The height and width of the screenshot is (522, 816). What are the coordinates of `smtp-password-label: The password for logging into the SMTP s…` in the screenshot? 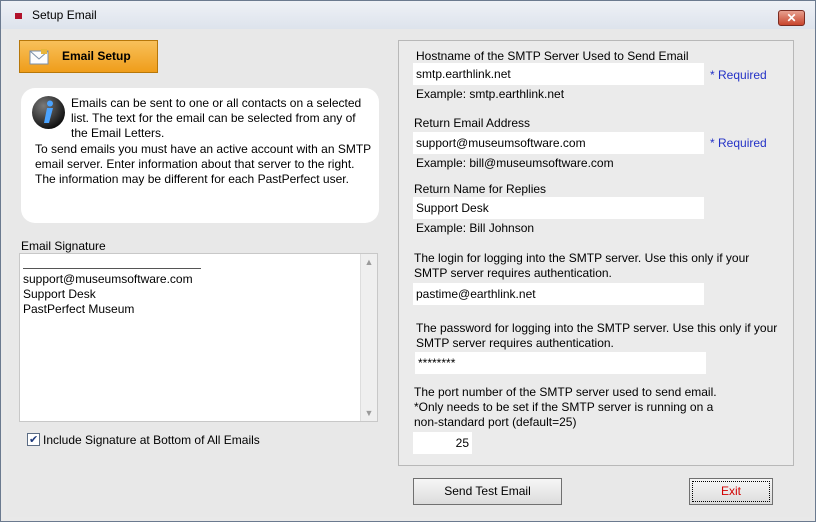 It's located at (597, 335).